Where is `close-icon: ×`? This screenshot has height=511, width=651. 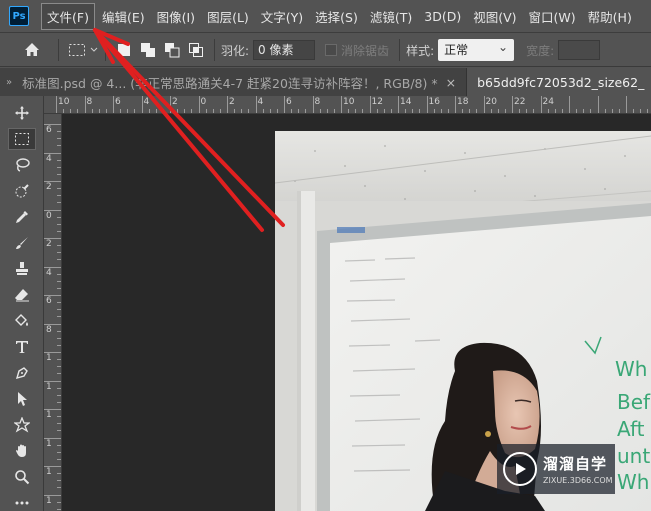 close-icon: × is located at coordinates (451, 82).